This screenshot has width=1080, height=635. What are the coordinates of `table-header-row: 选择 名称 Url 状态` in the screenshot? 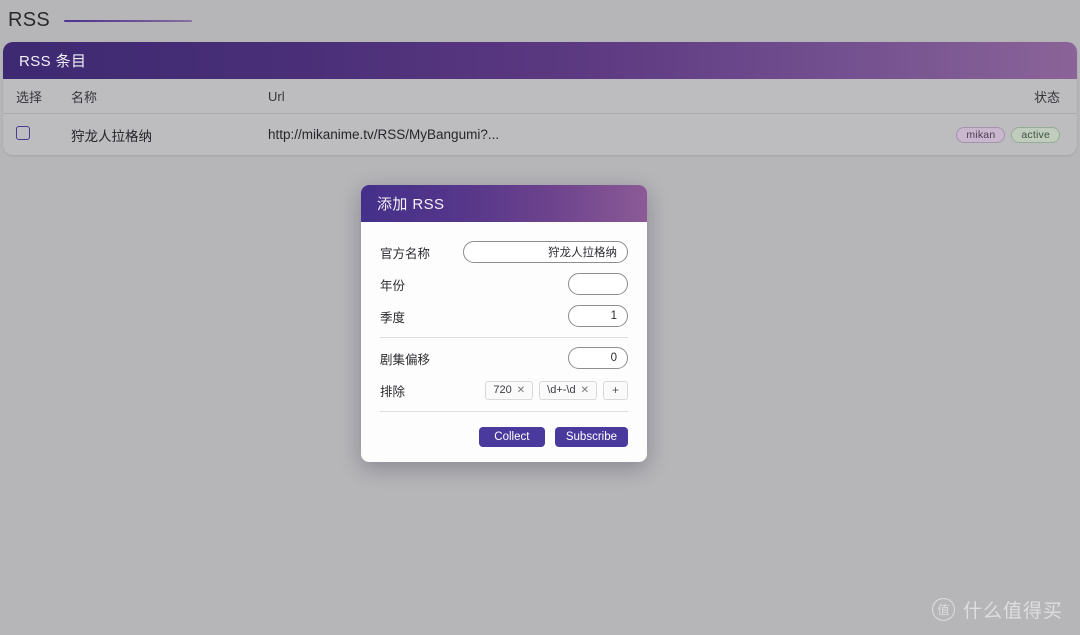 It's located at (540, 96).